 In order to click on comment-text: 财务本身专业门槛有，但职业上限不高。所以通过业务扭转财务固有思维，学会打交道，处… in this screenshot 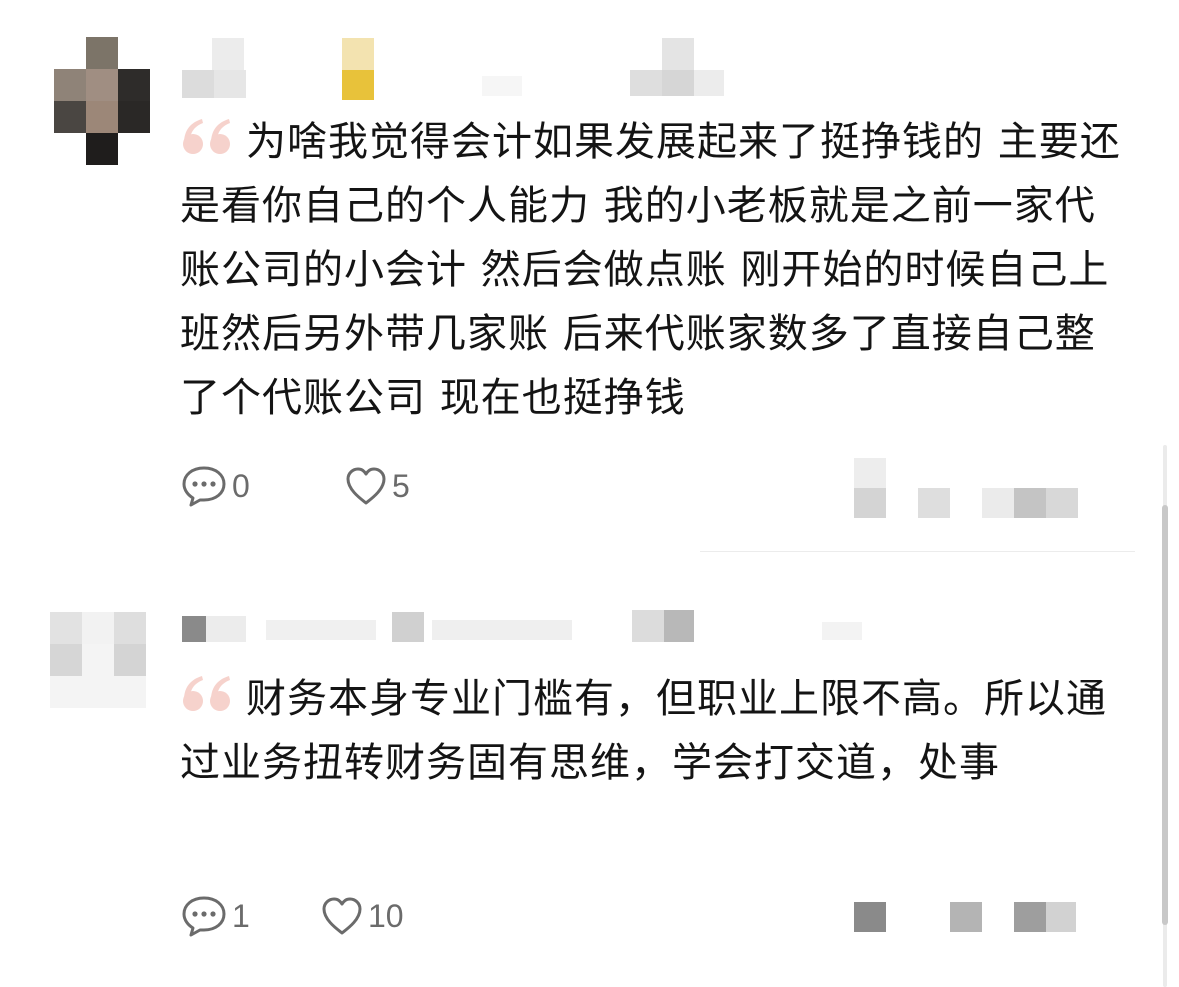, I will do `click(655, 731)`.